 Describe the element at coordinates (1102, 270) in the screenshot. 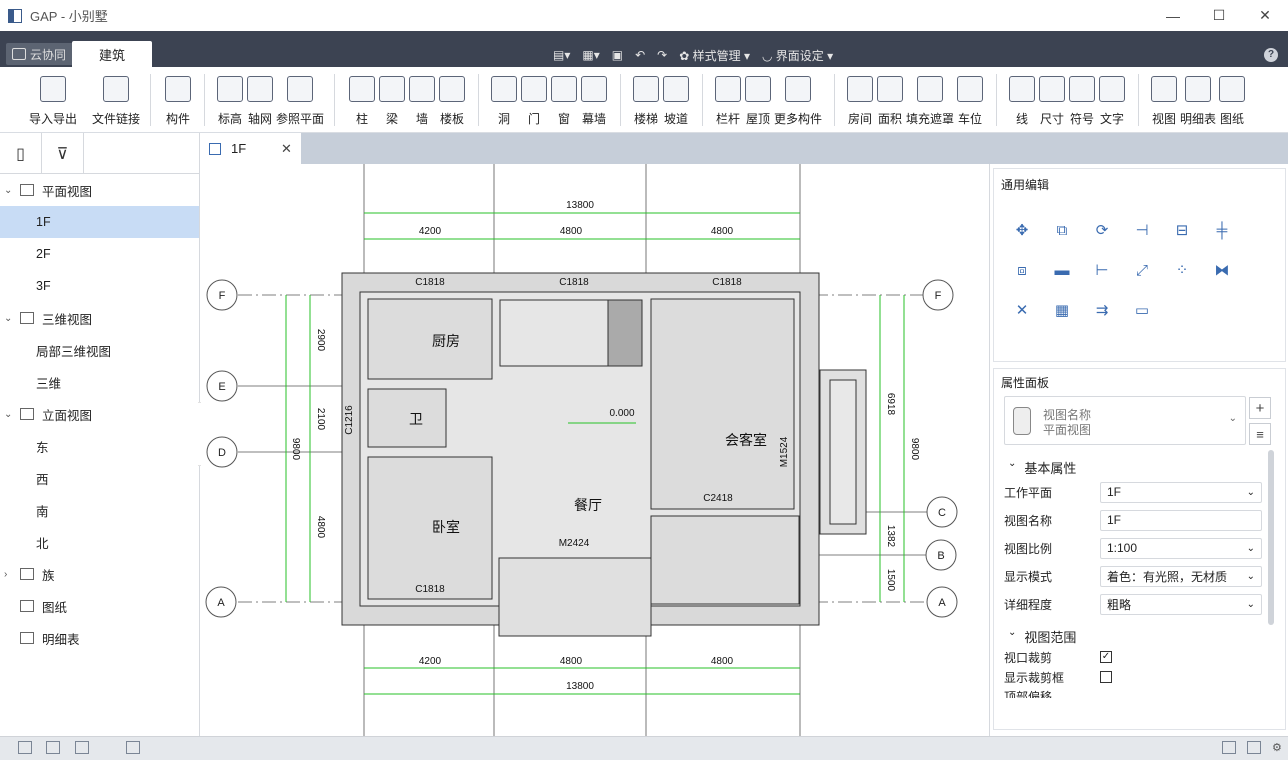

I see `extend-icon: ⊢` at that location.